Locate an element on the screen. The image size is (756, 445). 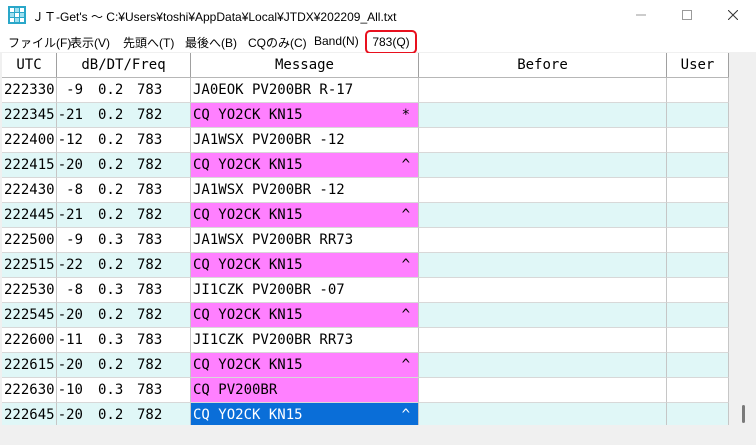
table-row: 222400 -12 0.2 783 JA1WSX PV200BR -12 is located at coordinates (365, 140).